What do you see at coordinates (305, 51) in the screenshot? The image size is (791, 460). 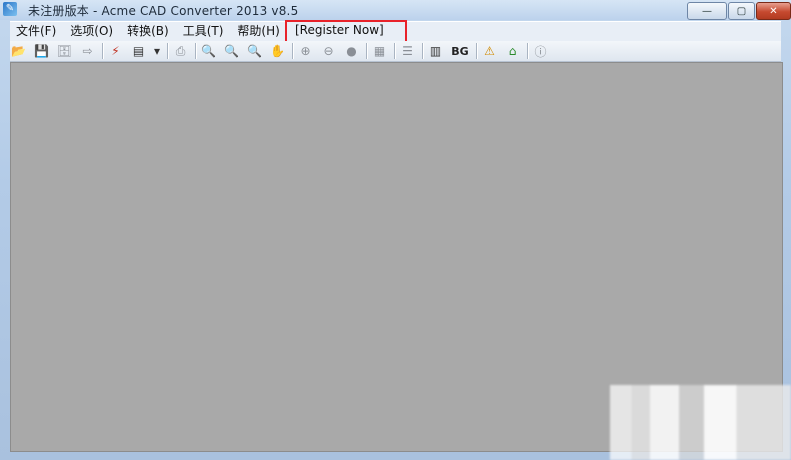 I see `zoom-prev-icon: ⊕` at bounding box center [305, 51].